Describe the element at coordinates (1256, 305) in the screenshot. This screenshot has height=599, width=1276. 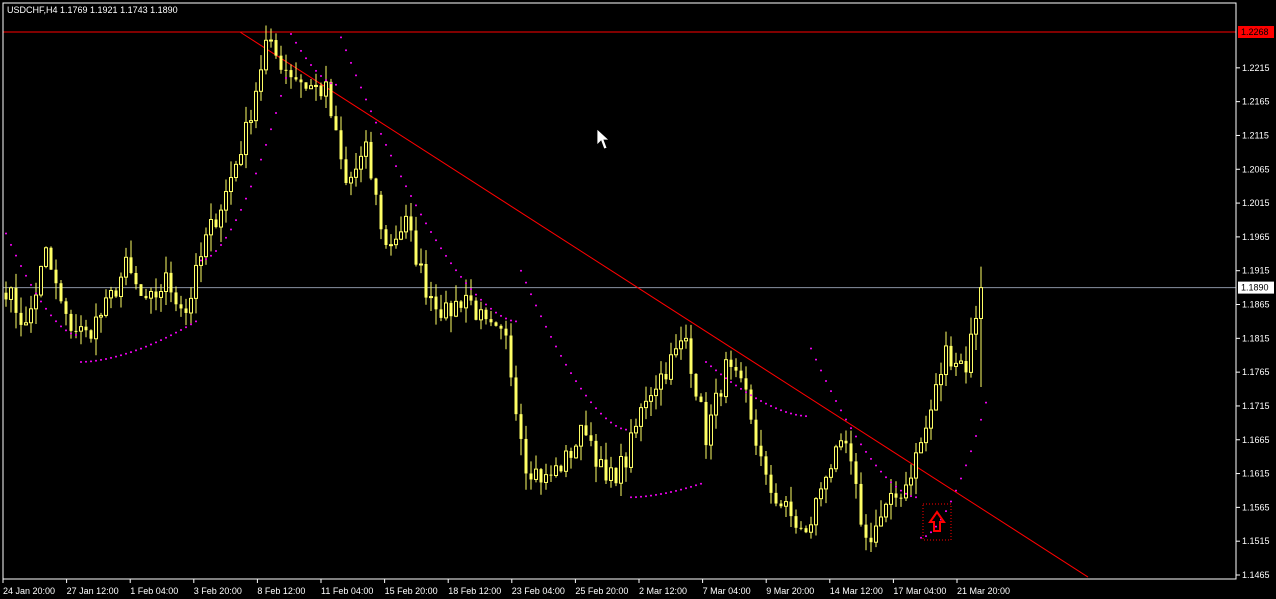
I see `price-tick-label: 1.1865` at that location.